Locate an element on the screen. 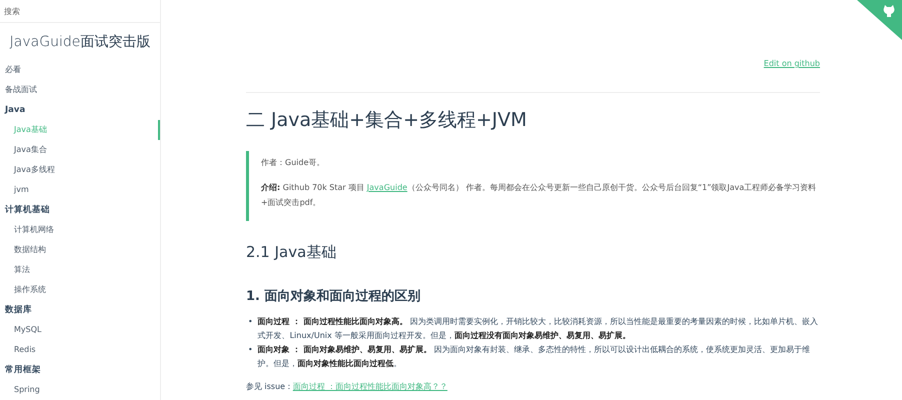  sidebar-item: 备战面试 is located at coordinates (80, 90).